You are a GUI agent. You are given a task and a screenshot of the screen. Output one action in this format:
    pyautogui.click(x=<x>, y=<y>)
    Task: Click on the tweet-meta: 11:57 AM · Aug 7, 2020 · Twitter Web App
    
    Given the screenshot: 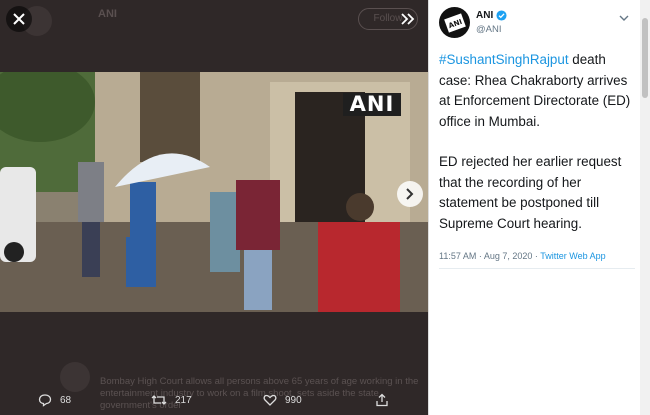 What is the action you would take?
    pyautogui.click(x=522, y=256)
    